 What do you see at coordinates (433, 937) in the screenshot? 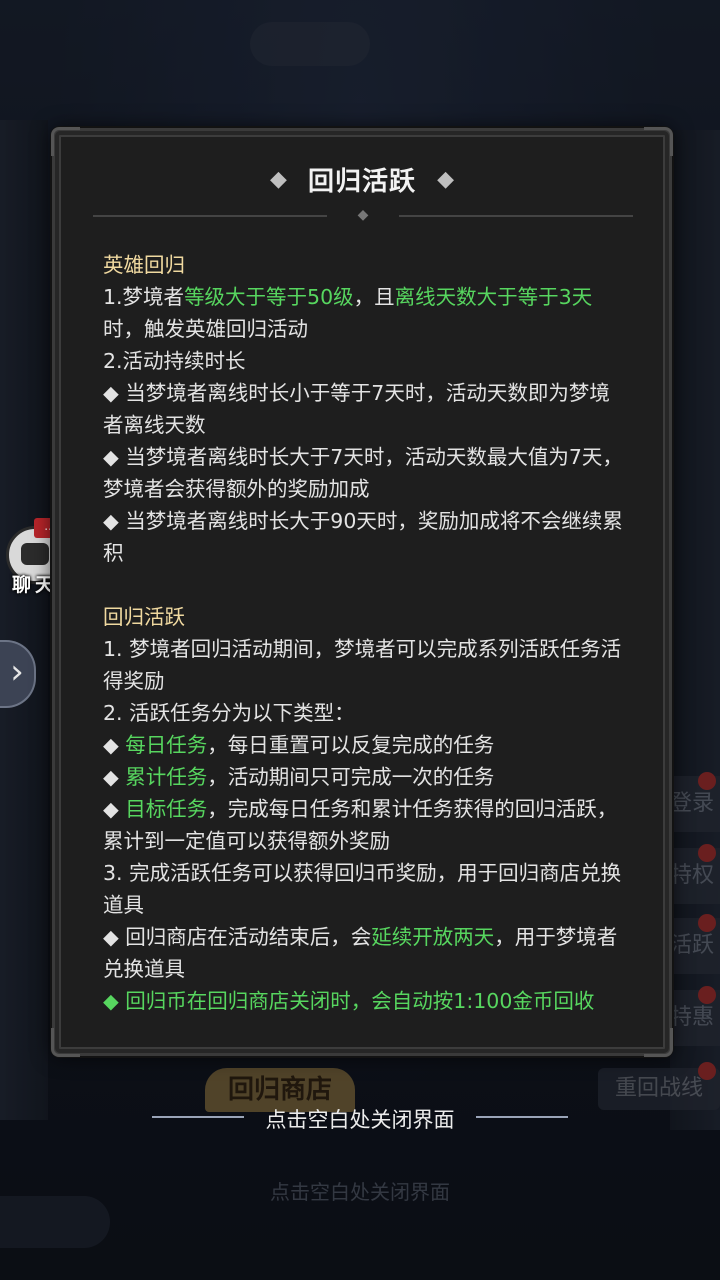
I see `highlight-text: 延续开放两天` at bounding box center [433, 937].